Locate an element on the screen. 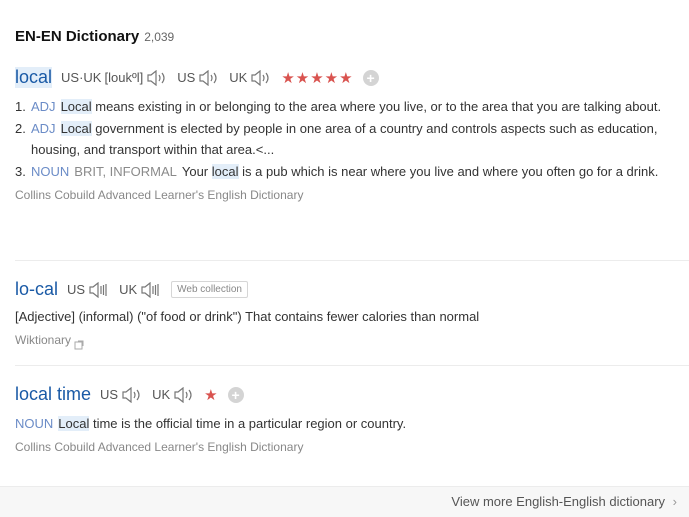 The height and width of the screenshot is (517, 689). dictionary-title: EN-EN Dictionary is located at coordinates (77, 36).